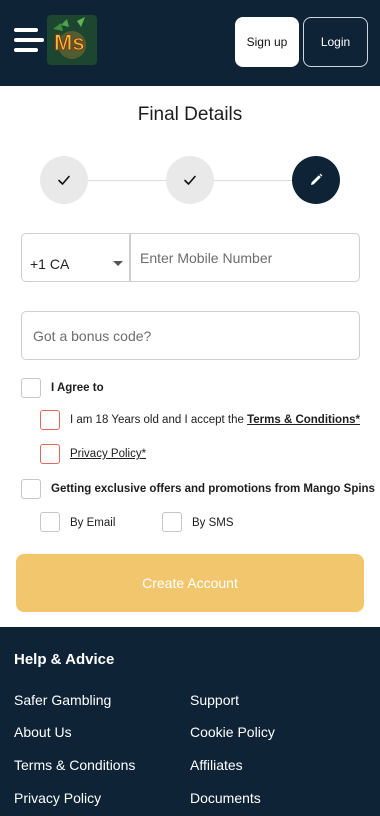 Image resolution: width=380 pixels, height=816 pixels. I want to click on by-email-label: By Email, so click(93, 523).